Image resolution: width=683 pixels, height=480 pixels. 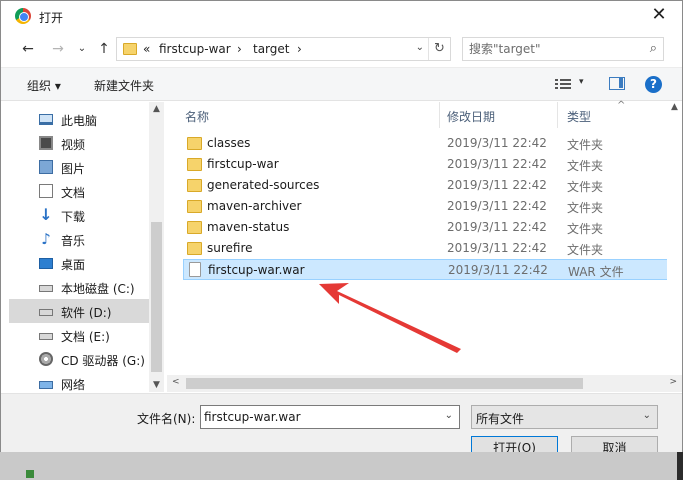 What do you see at coordinates (85, 337) in the screenshot?
I see `sidebar-item-label: 文档 (E:)` at bounding box center [85, 337].